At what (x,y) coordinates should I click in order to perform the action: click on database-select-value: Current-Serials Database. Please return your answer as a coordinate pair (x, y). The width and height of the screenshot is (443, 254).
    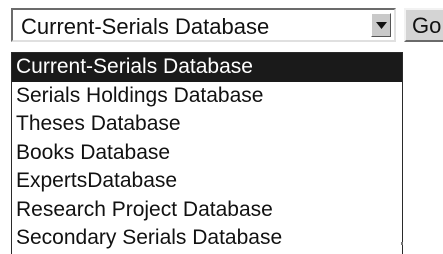
    Looking at the image, I should click on (145, 26).